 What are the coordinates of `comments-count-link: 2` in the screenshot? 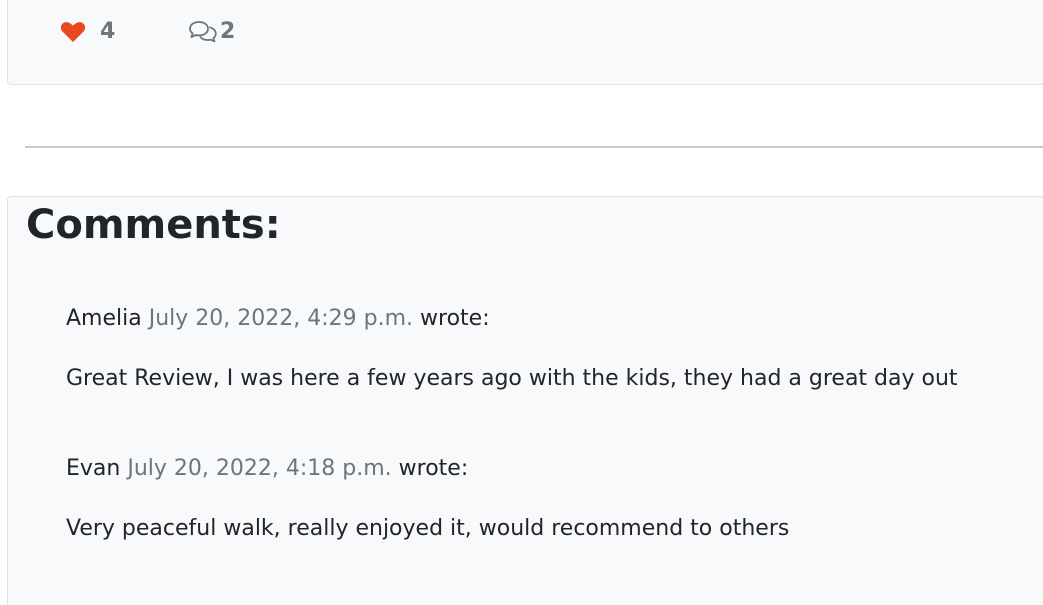 It's located at (211, 31).